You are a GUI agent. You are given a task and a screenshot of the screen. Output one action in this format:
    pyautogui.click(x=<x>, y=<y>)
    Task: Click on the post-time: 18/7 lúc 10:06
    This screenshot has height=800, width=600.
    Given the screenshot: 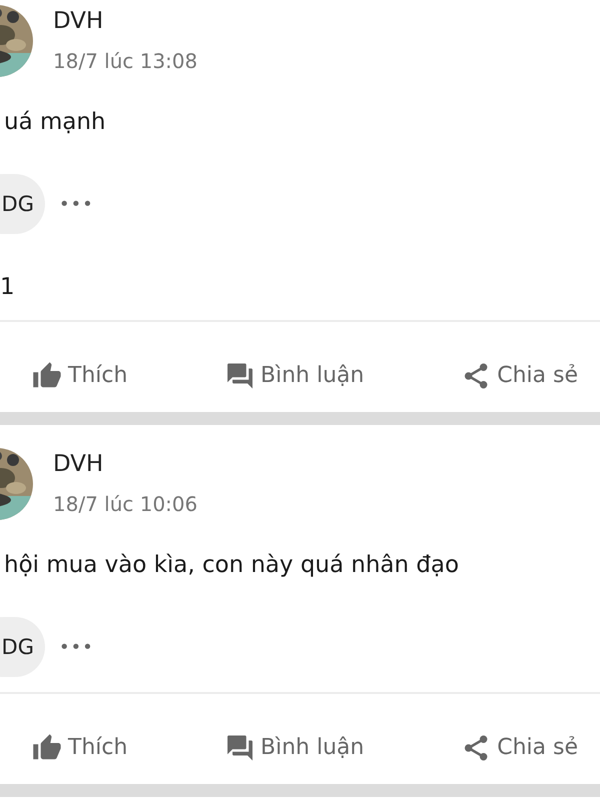 What is the action you would take?
    pyautogui.click(x=125, y=504)
    